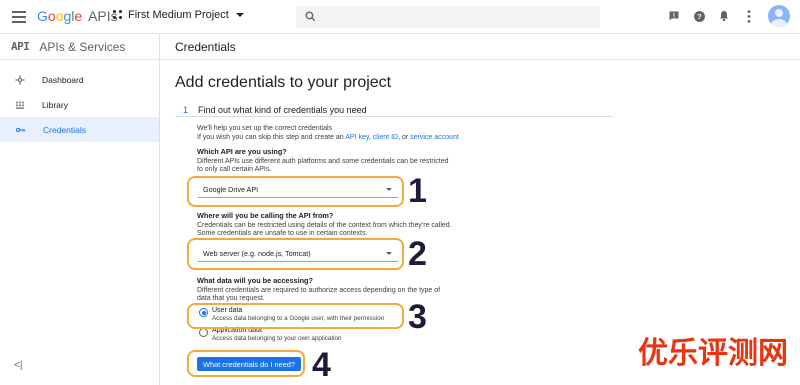 This screenshot has width=800, height=385. What do you see at coordinates (249, 364) in the screenshot?
I see `what-credentials-button: What credentials do I need?` at bounding box center [249, 364].